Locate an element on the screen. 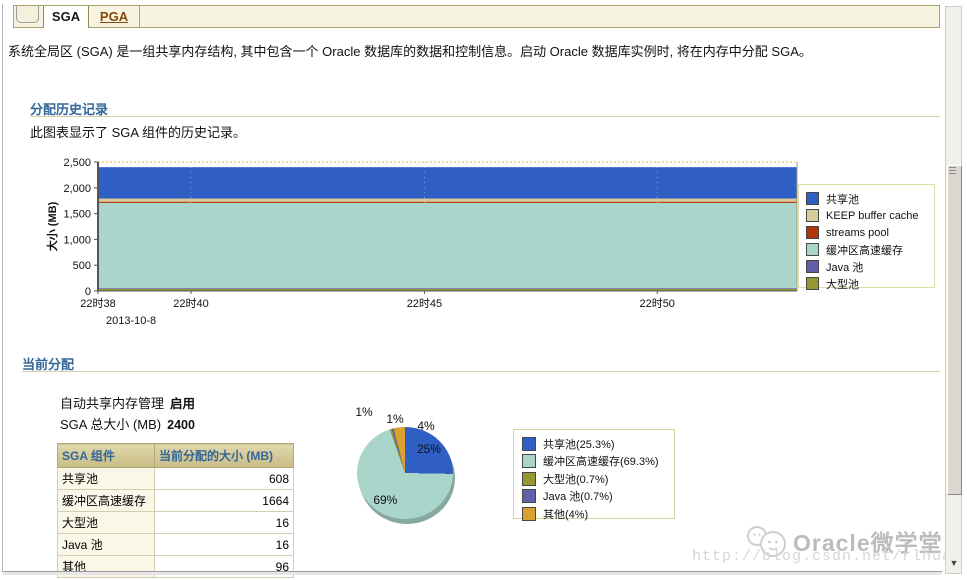 This screenshot has height=580, width=967. legend-item: streams pool is located at coordinates (870, 232).